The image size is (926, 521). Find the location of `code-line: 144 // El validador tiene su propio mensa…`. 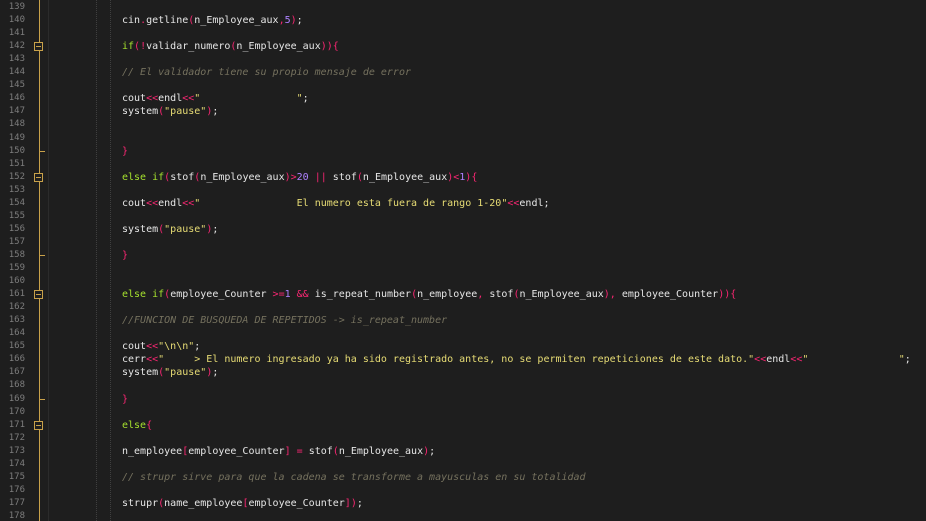

code-line: 144 // El validador tiene su propio mensa… is located at coordinates (463, 72).